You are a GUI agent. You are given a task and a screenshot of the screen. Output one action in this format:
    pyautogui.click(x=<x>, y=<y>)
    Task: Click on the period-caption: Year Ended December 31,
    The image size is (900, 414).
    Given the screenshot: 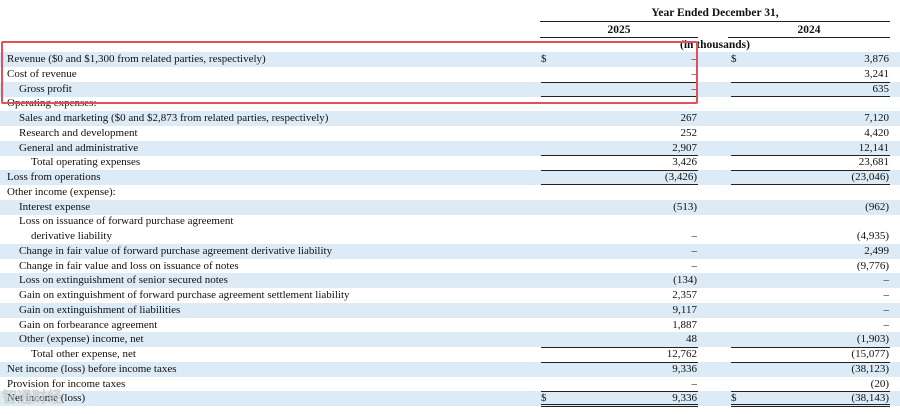 What is the action you would take?
    pyautogui.click(x=715, y=13)
    